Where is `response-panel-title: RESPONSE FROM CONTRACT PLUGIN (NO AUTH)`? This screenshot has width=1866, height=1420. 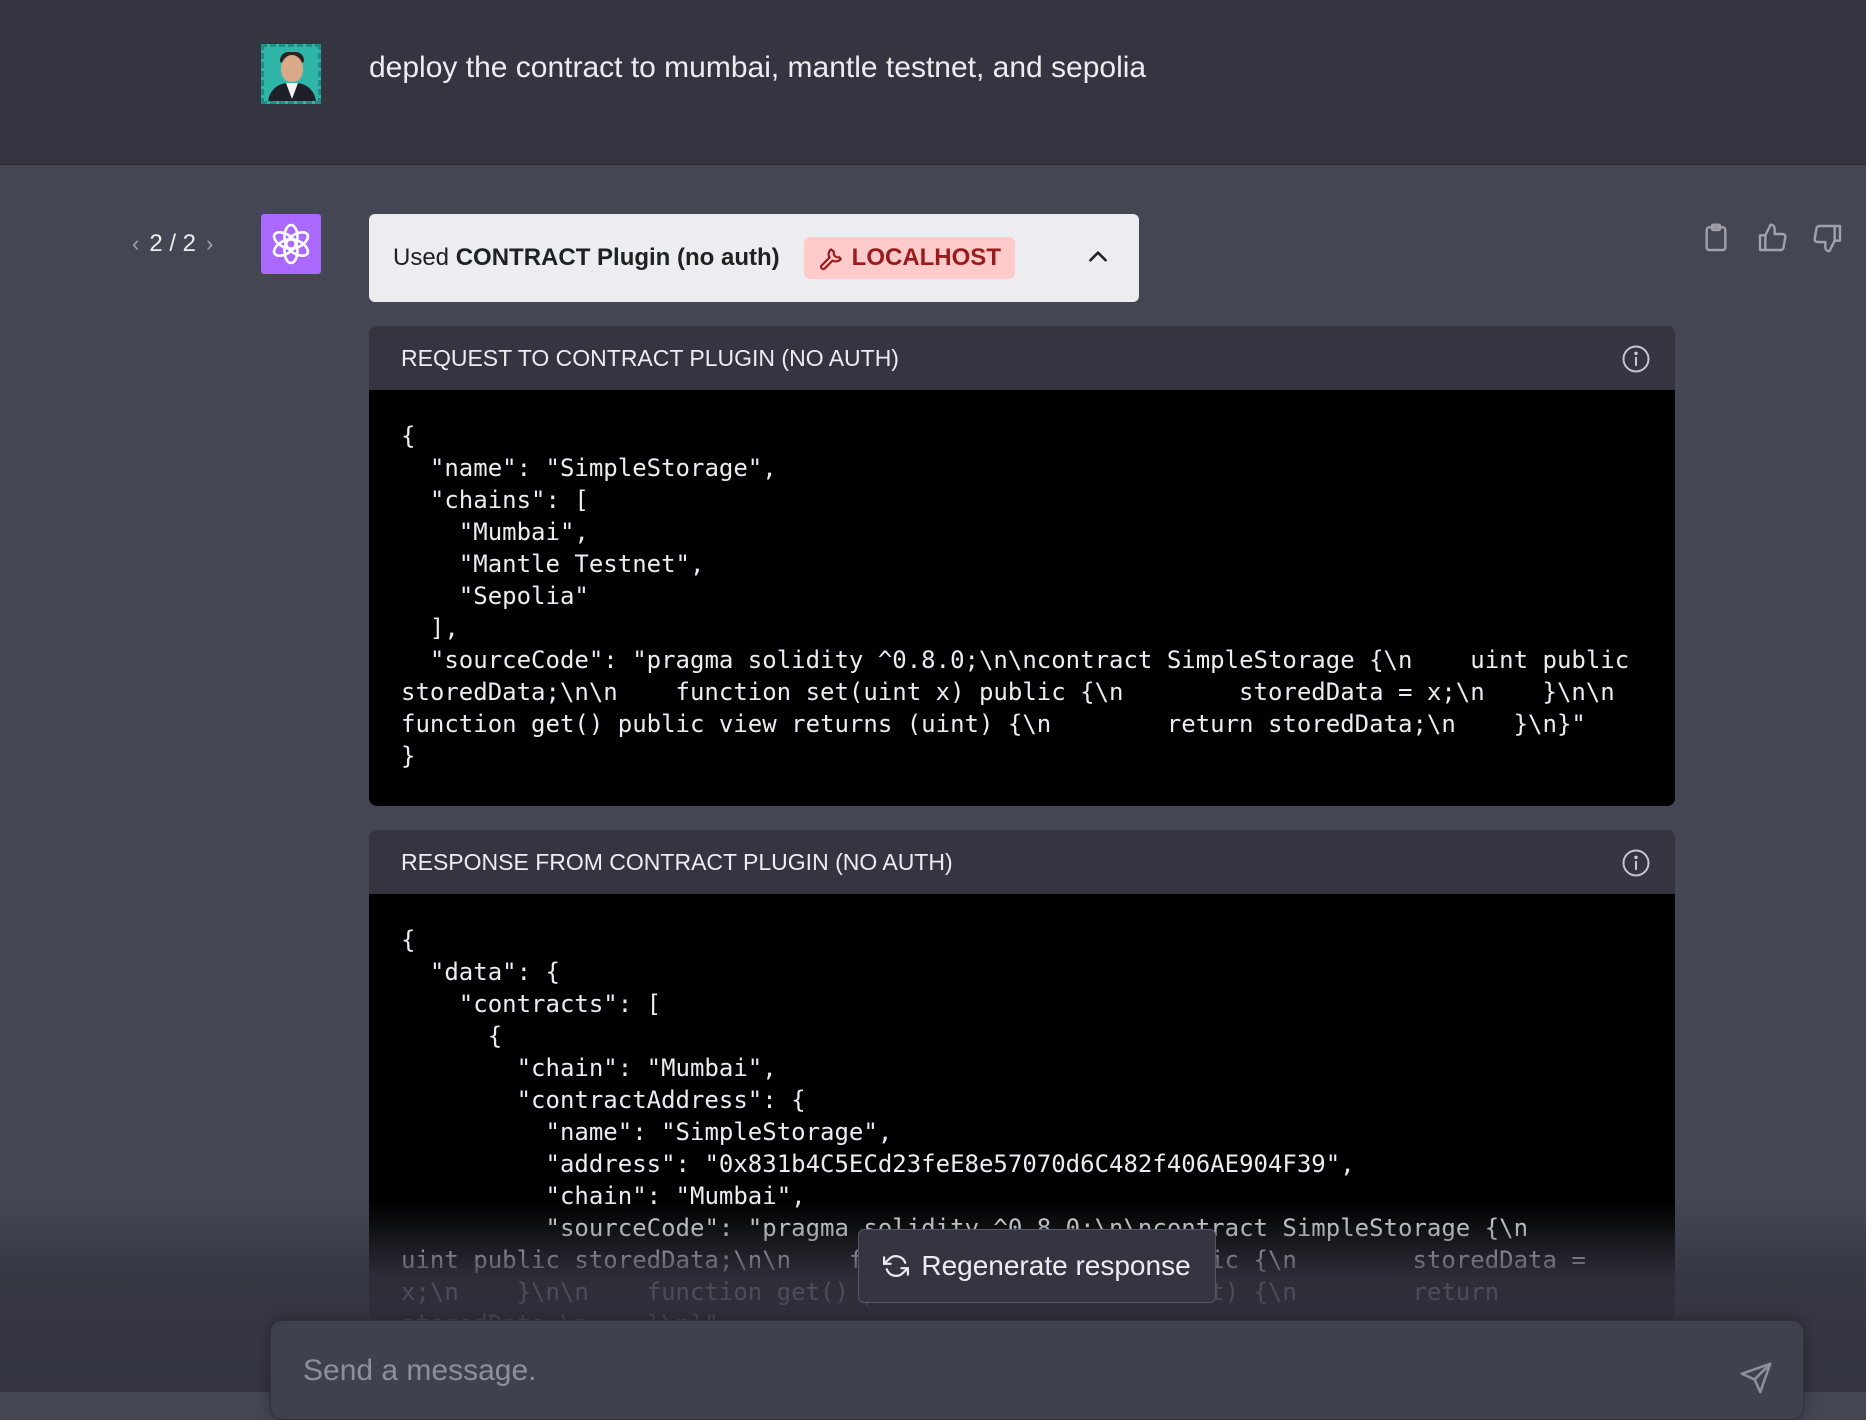 response-panel-title: RESPONSE FROM CONTRACT PLUGIN (NO AUTH) is located at coordinates (677, 861).